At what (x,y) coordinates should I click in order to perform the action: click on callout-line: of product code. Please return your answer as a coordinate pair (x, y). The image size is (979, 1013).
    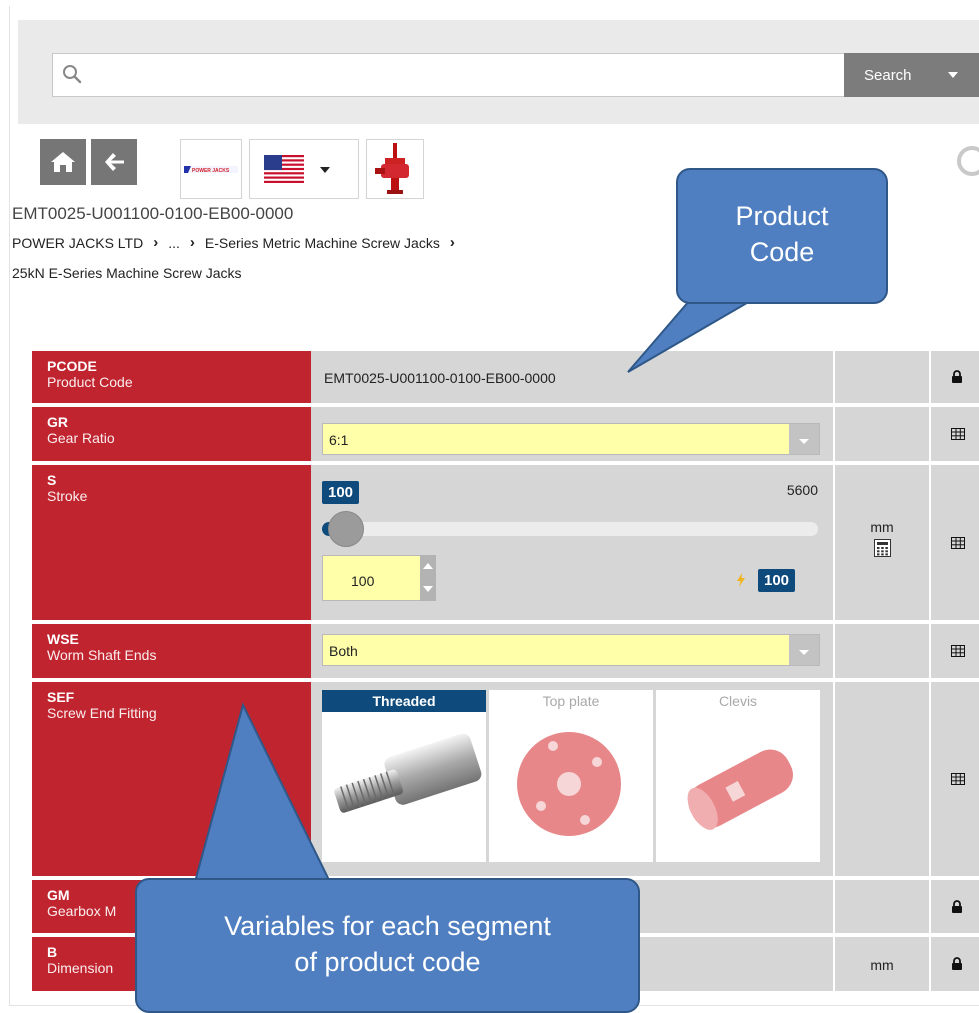
    Looking at the image, I should click on (387, 962).